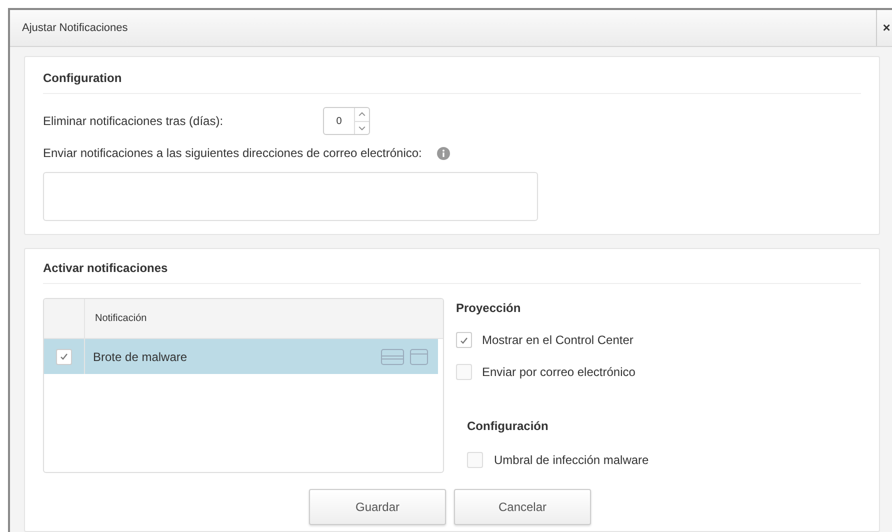 Image resolution: width=892 pixels, height=532 pixels. Describe the element at coordinates (522, 507) in the screenshot. I see `dialog-button: Cancelar` at that location.